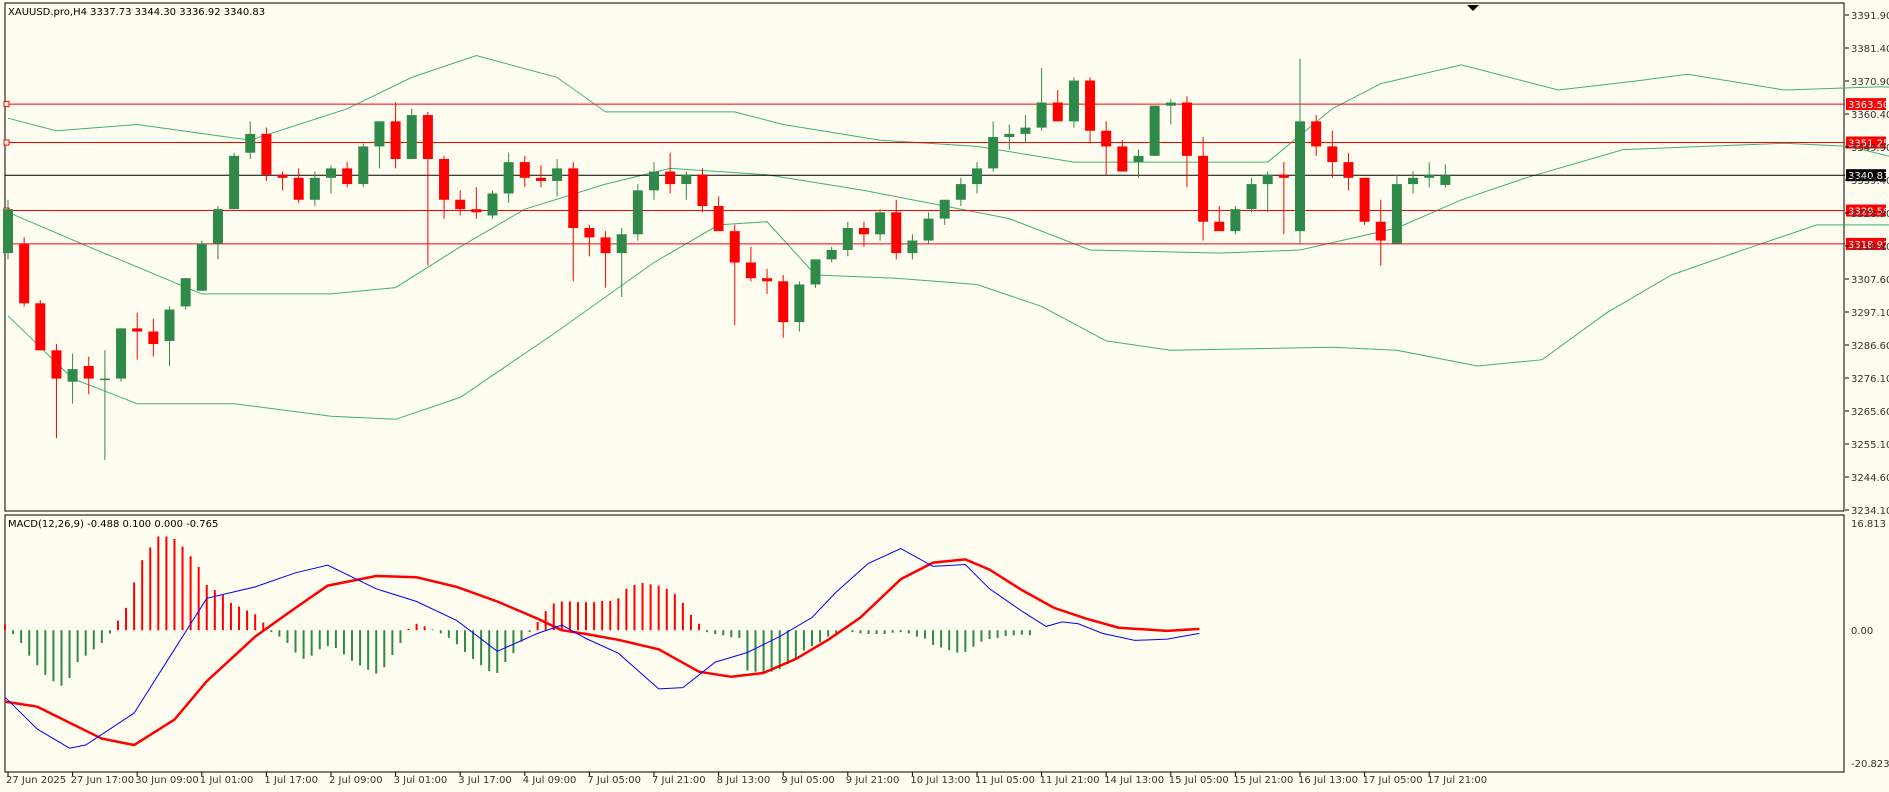 This screenshot has height=792, width=1889. I want to click on time-tick-label: 17 Jul 05:00, so click(1393, 780).